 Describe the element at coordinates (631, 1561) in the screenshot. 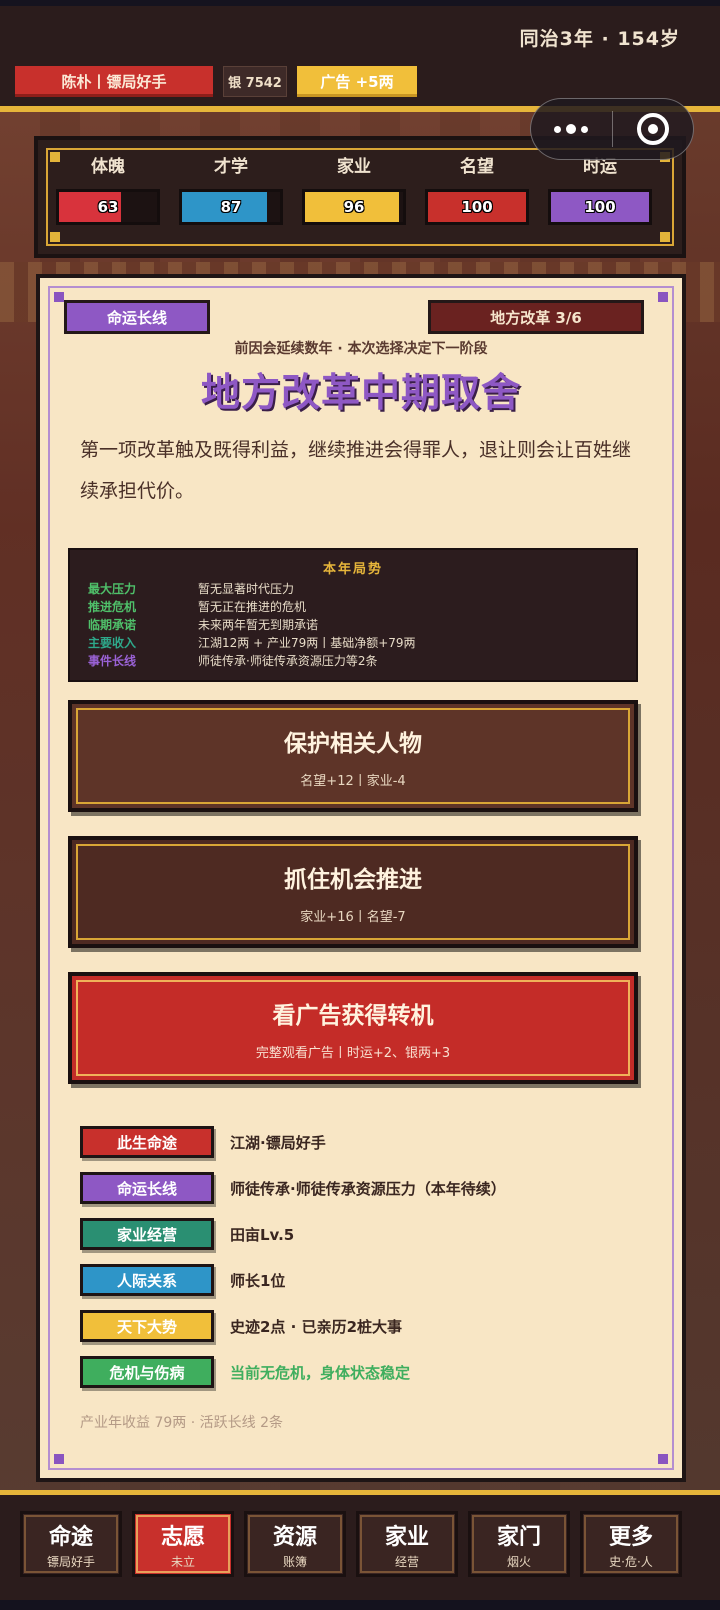

I see `nav-tab-sub: 史·危·人` at that location.